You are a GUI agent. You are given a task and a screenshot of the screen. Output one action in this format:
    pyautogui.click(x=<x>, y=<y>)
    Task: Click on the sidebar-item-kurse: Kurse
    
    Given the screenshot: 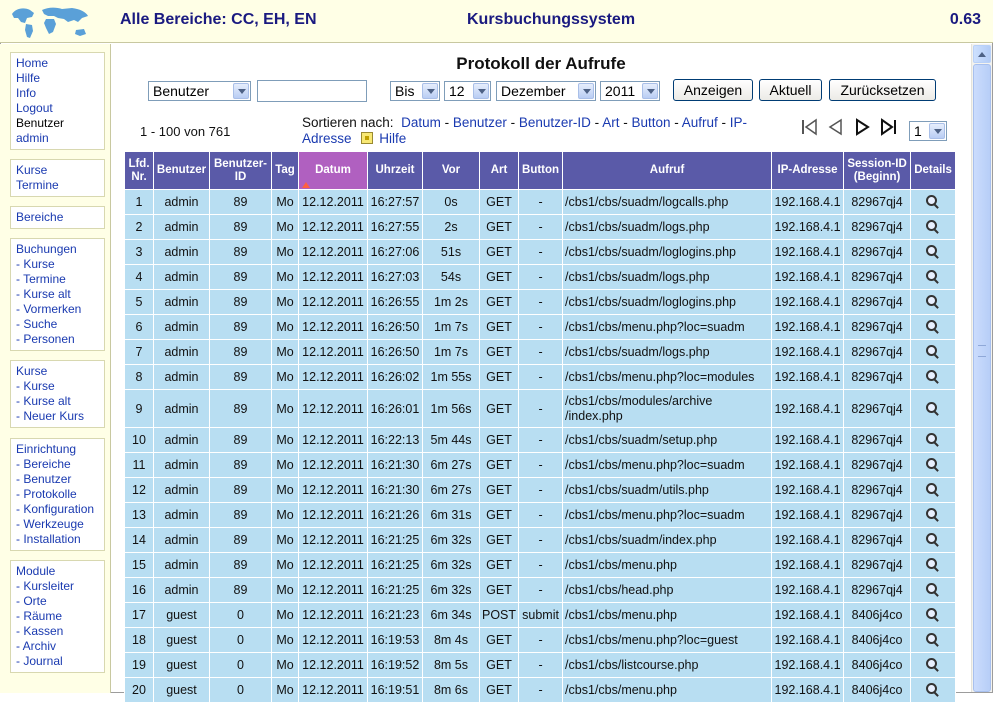 What is the action you would take?
    pyautogui.click(x=57, y=170)
    